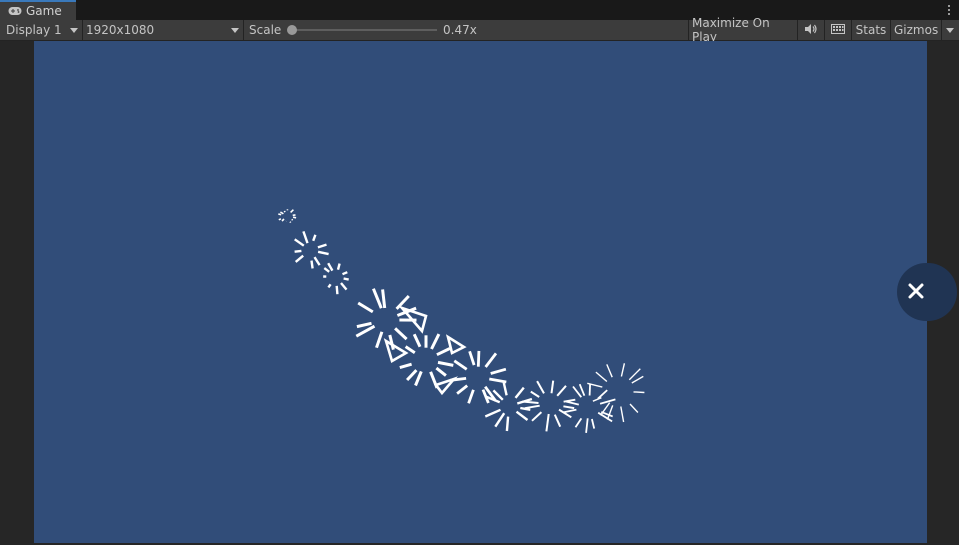 Image resolution: width=959 pixels, height=545 pixels. Describe the element at coordinates (163, 30) in the screenshot. I see `resolution-dropdown: 1920x1080` at that location.